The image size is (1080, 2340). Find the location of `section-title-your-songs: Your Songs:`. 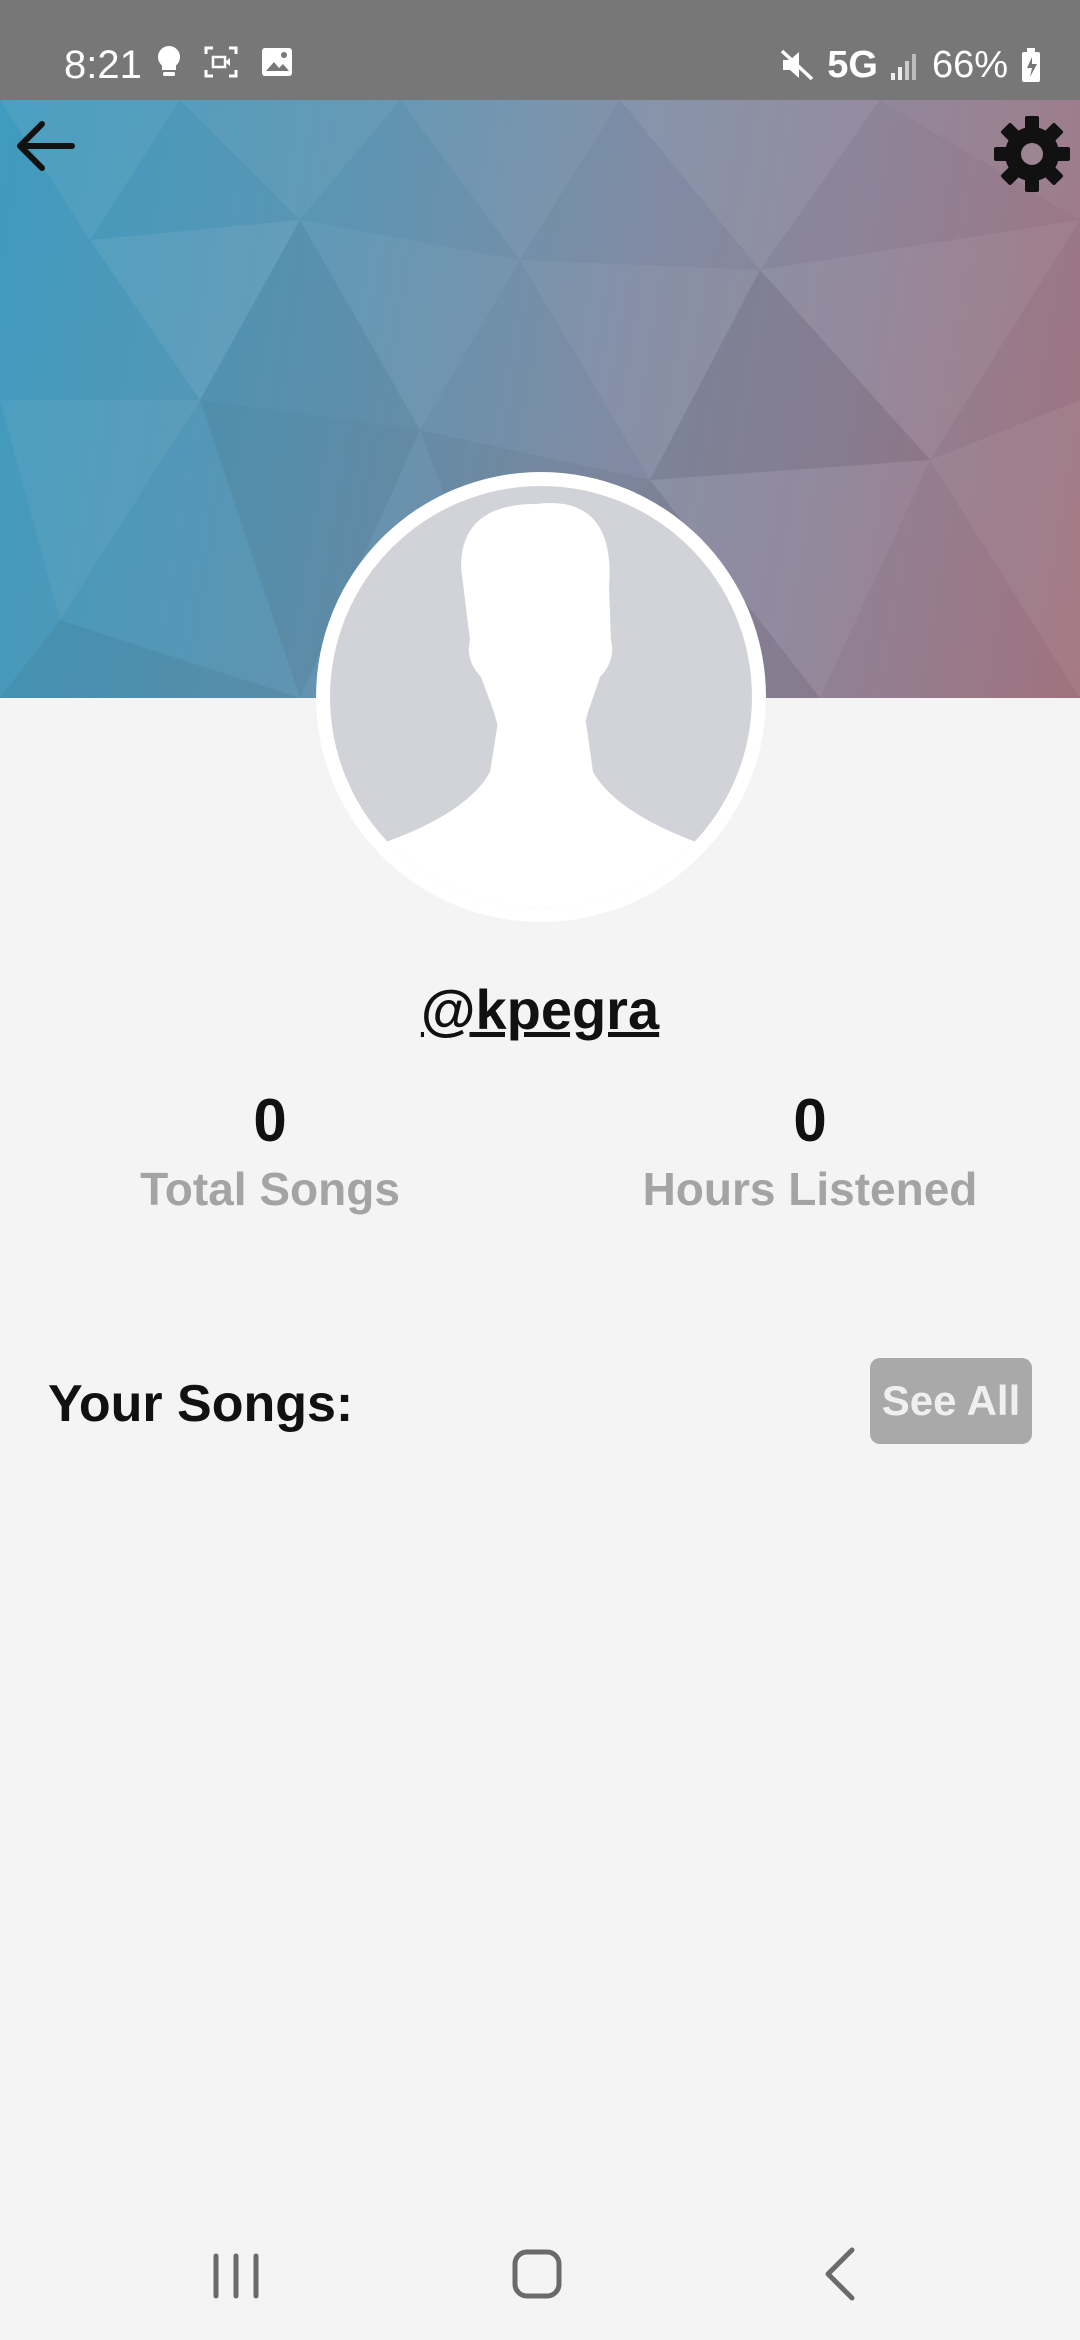

section-title-your-songs: Your Songs: is located at coordinates (201, 1404).